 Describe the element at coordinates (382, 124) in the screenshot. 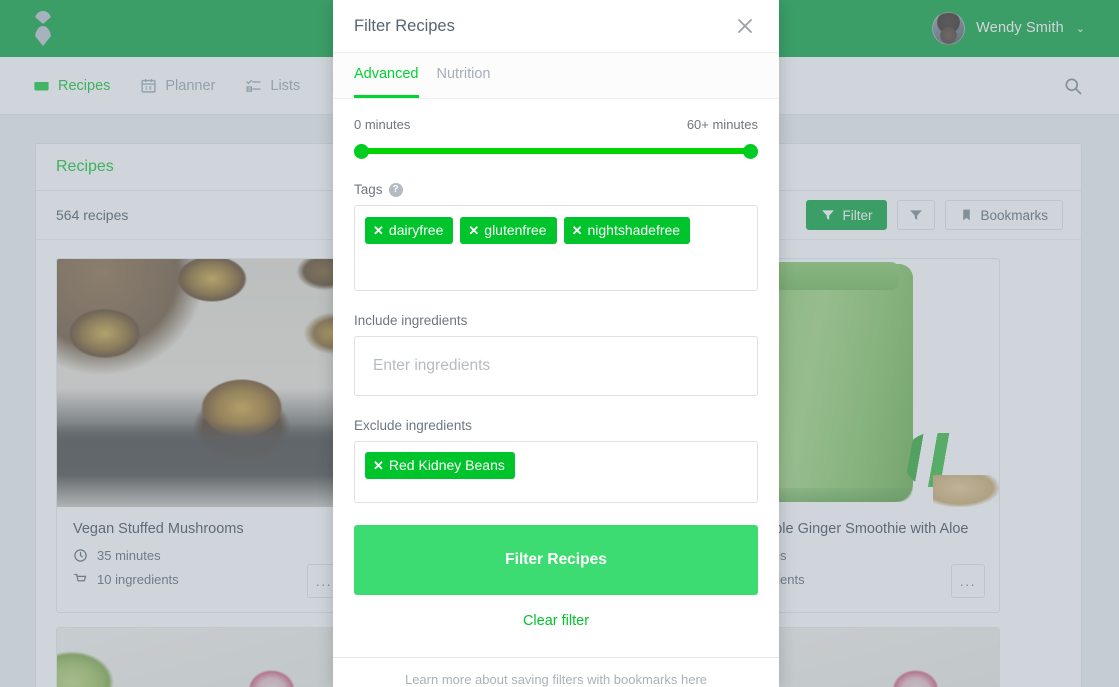

I see `time-slider-min-label: 0 minutes` at that location.